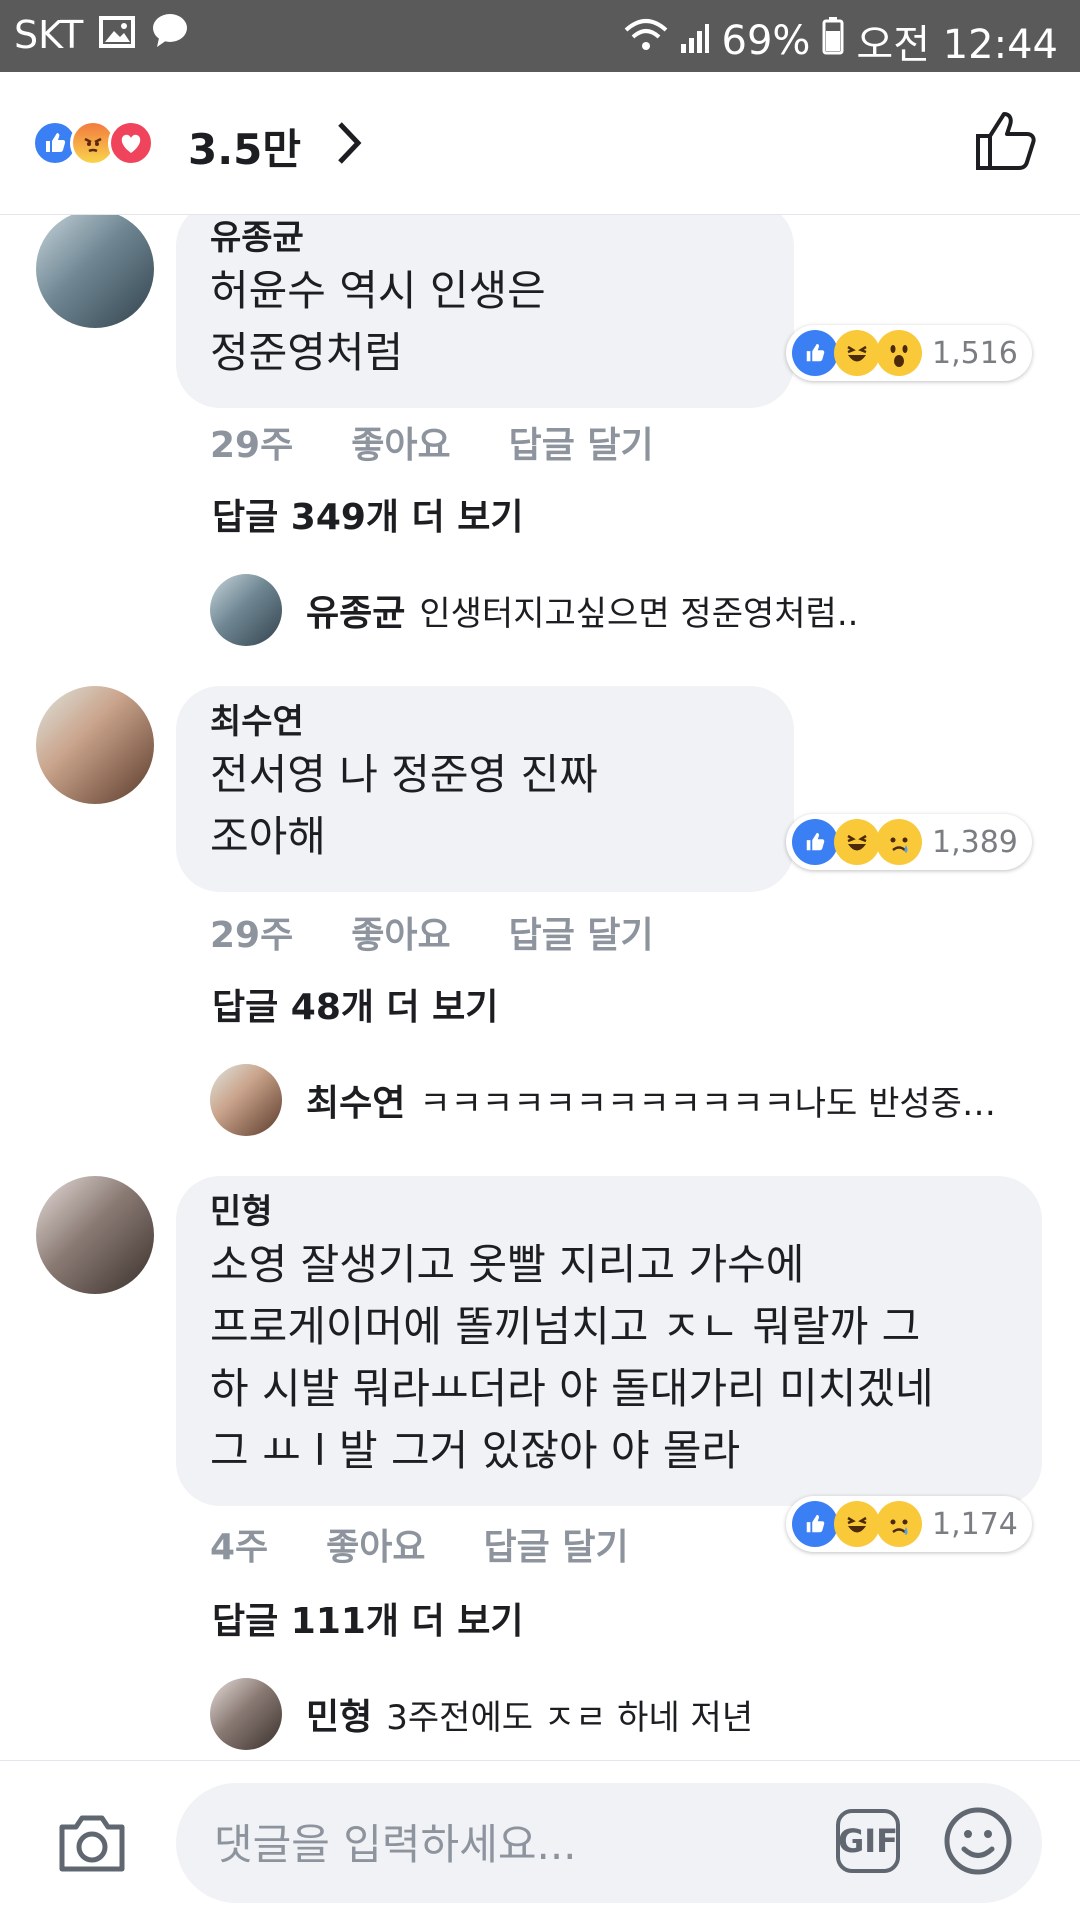 This screenshot has width=1080, height=1921. I want to click on comment-reactions: 1,174, so click(909, 1524).